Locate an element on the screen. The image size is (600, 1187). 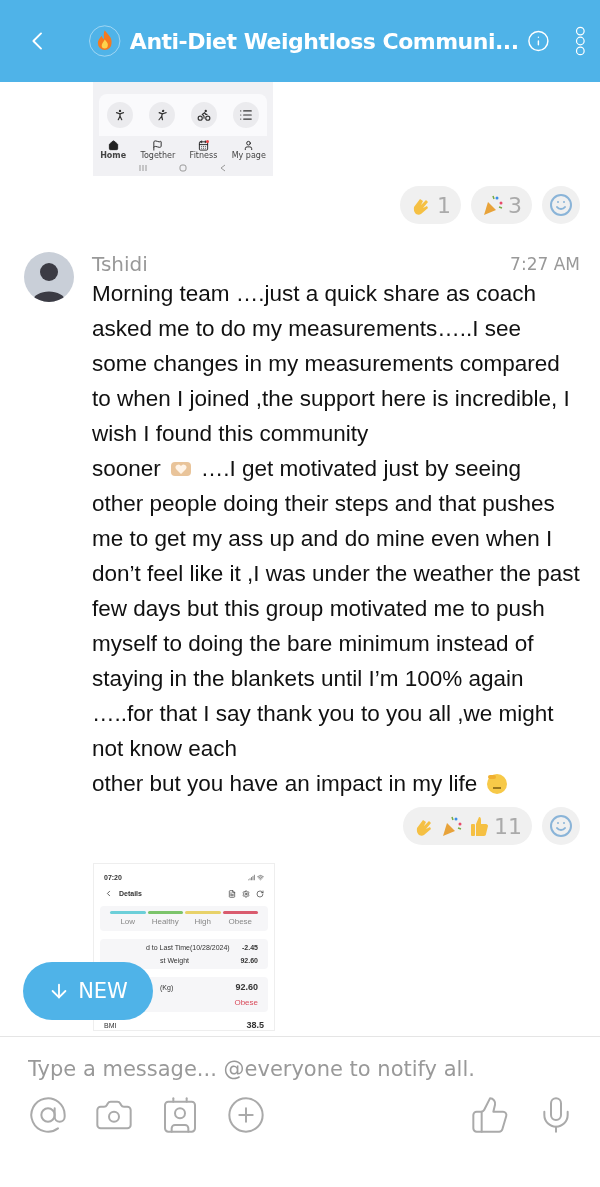
refresh-icon is located at coordinates (260, 893).